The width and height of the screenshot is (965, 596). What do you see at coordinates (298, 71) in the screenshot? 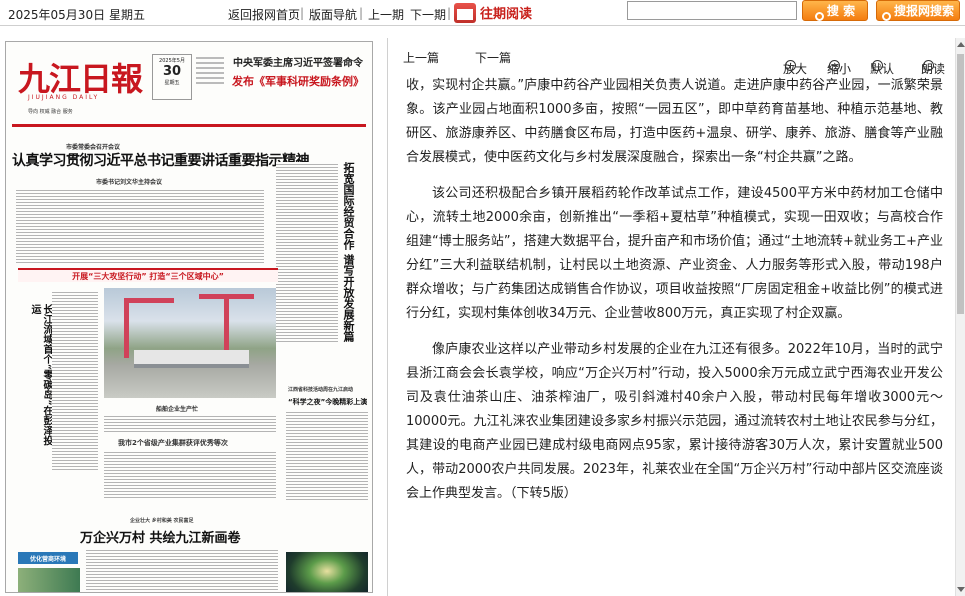
I see `top-news: 中央军委主席习近平签署命令 发布《军事科研奖励条例》` at bounding box center [298, 71].